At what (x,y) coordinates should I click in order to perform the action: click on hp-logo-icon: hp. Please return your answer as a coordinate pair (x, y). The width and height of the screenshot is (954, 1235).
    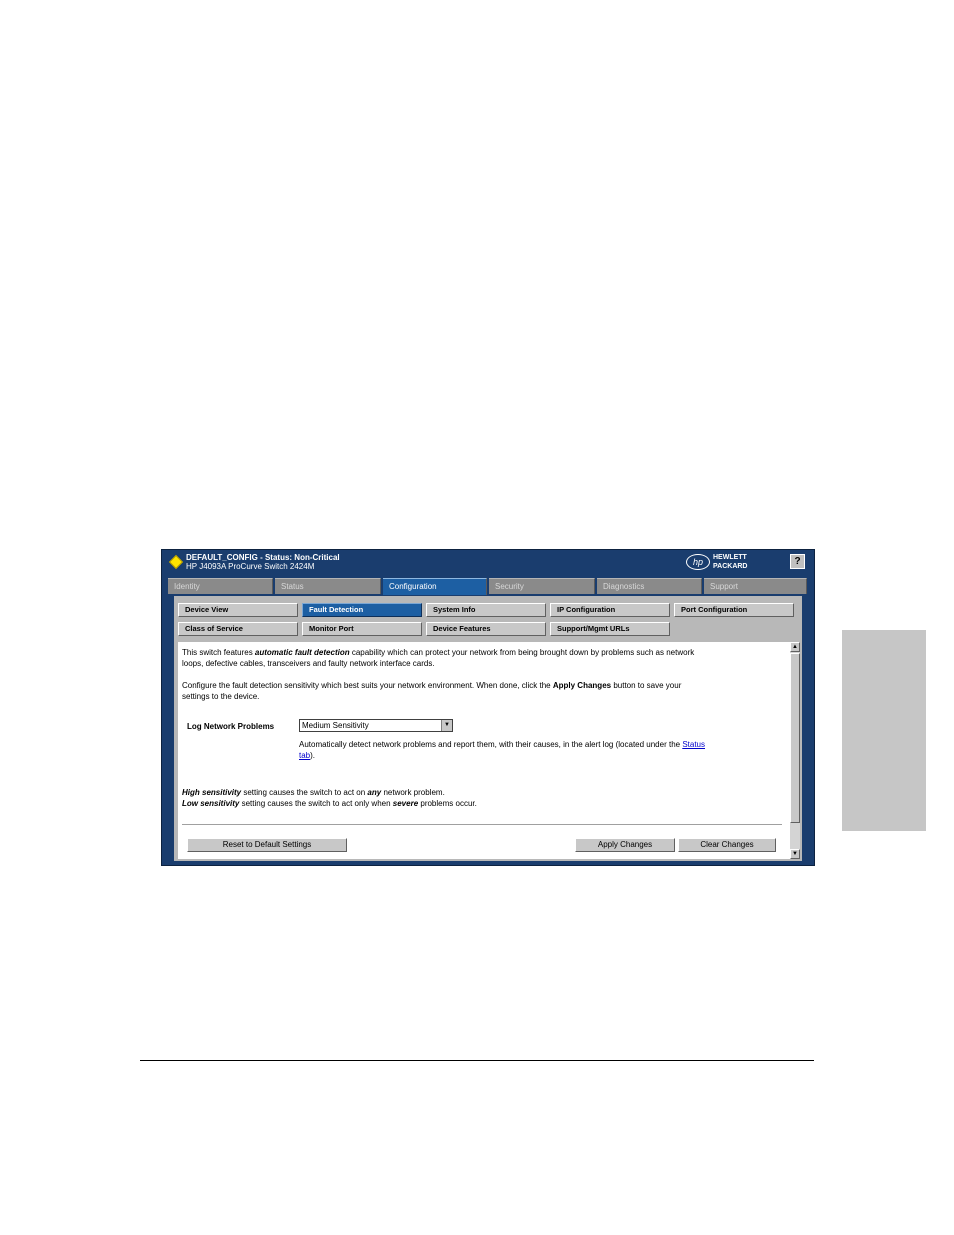
    Looking at the image, I should click on (698, 562).